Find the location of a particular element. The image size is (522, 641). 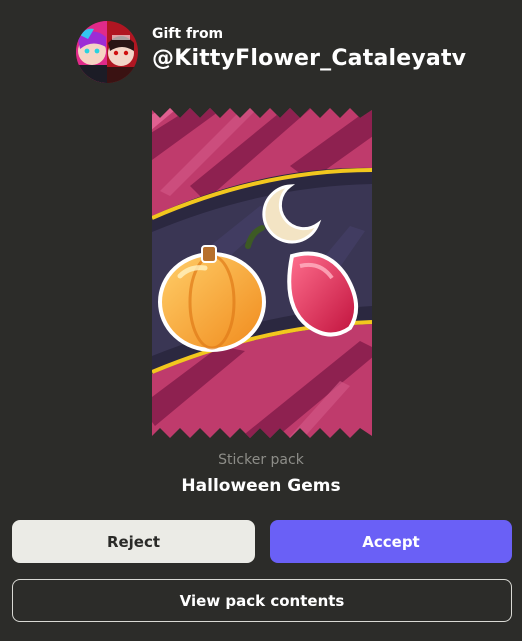

reject-button: Reject is located at coordinates (133, 541).